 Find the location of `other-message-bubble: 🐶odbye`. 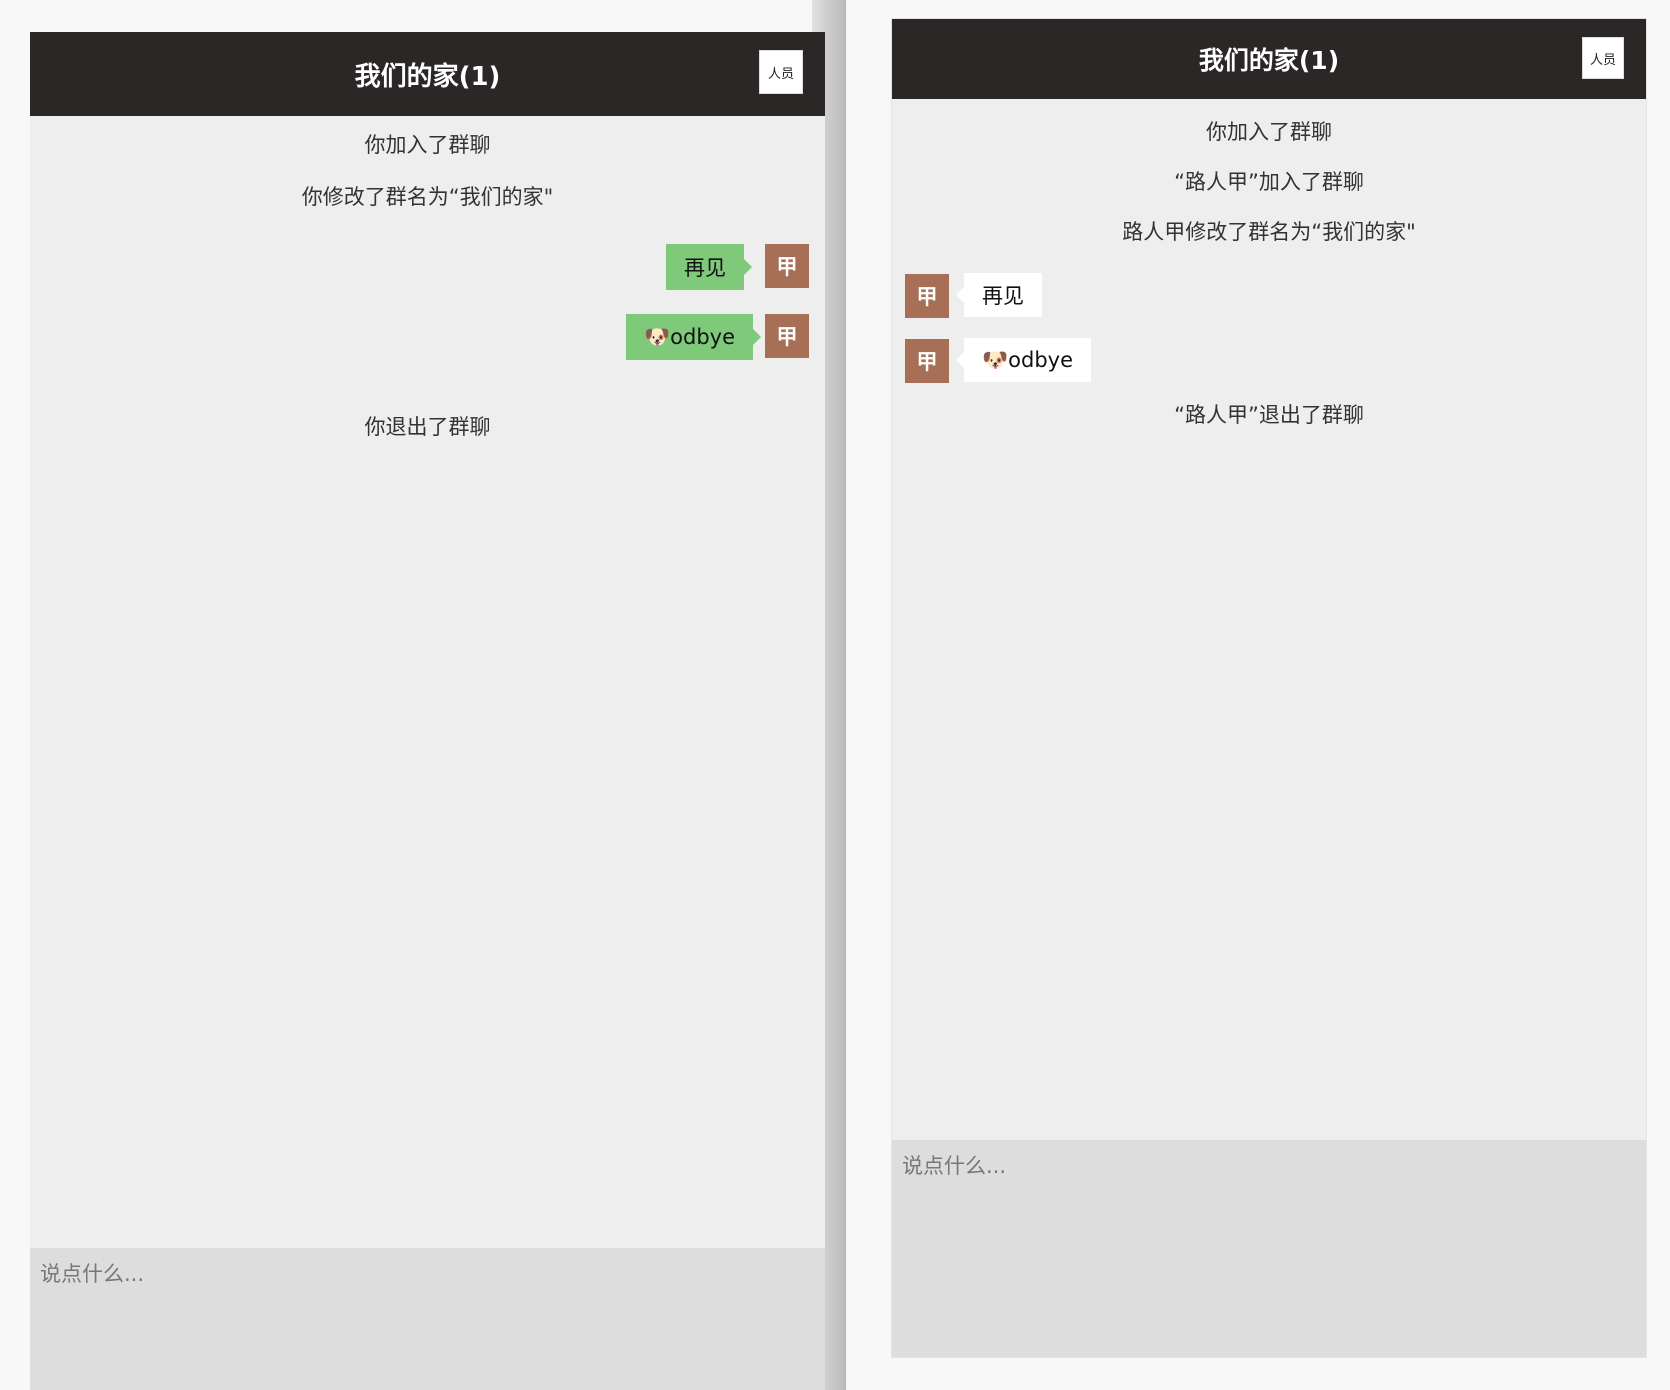

other-message-bubble: 🐶odbye is located at coordinates (1023, 360).